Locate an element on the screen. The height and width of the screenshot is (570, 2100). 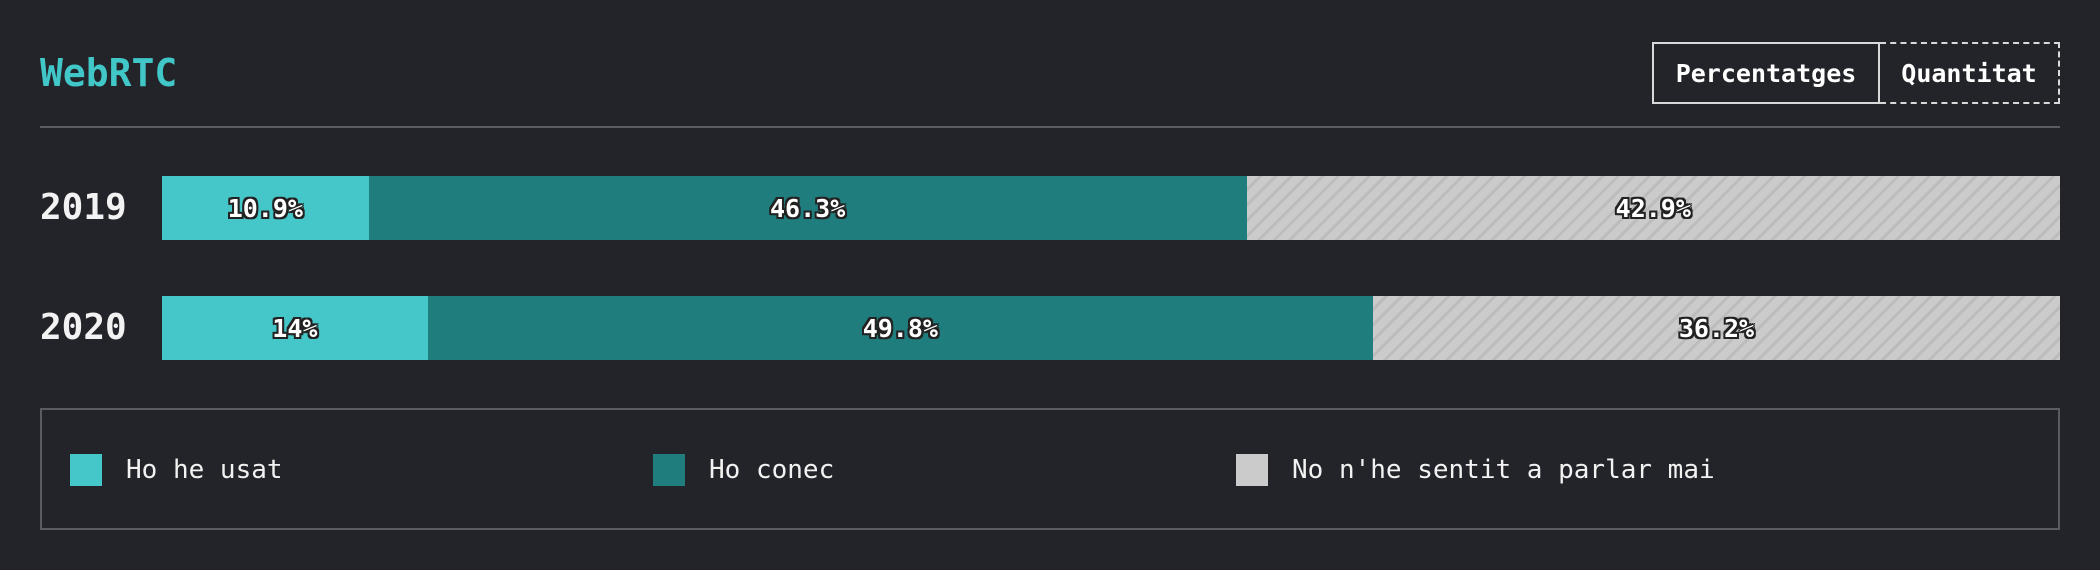
legend-label-used: Ho he usat is located at coordinates (204, 470).